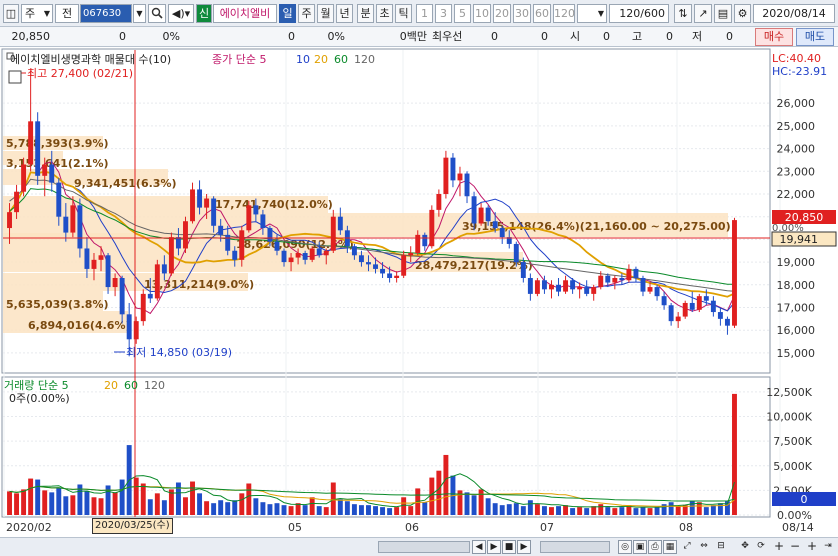 This screenshot has width=838, height=556. I want to click on refresh-icon: ⟳, so click(761, 547).